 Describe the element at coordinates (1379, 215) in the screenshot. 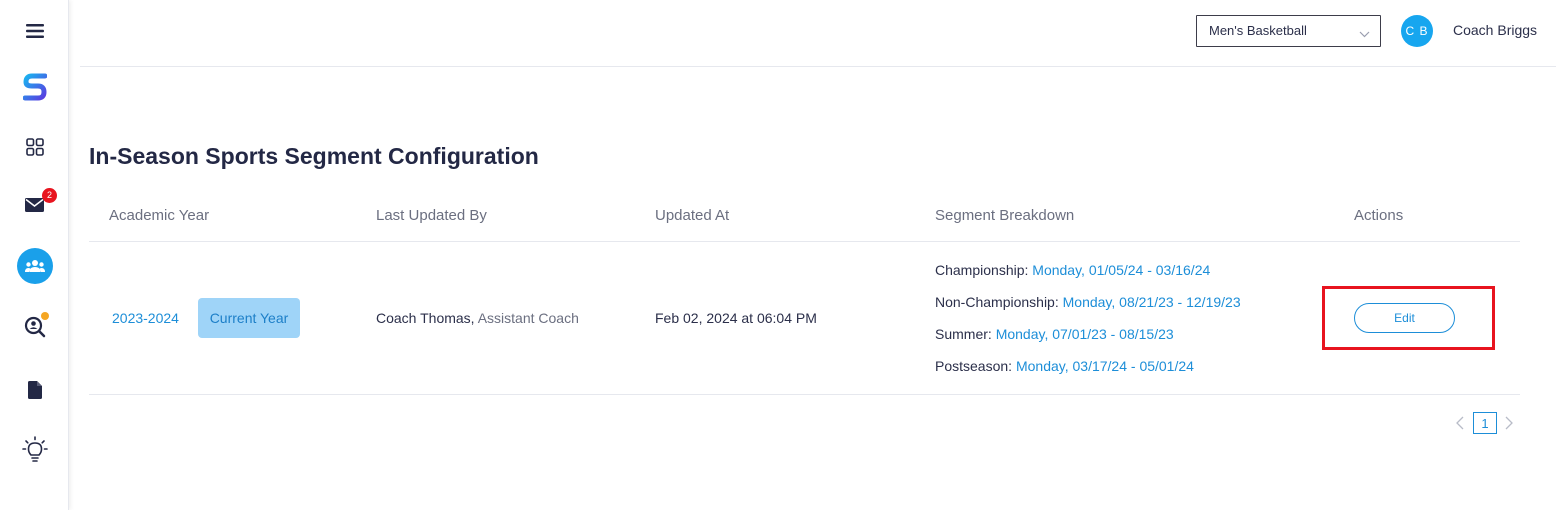

I see `column-header-actions: Actions` at that location.